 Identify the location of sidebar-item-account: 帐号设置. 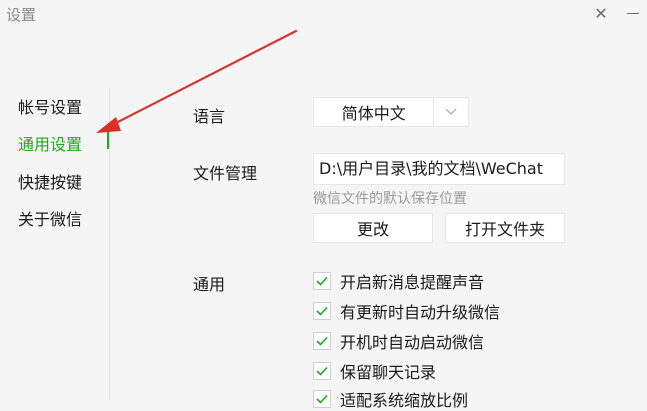
(50, 106).